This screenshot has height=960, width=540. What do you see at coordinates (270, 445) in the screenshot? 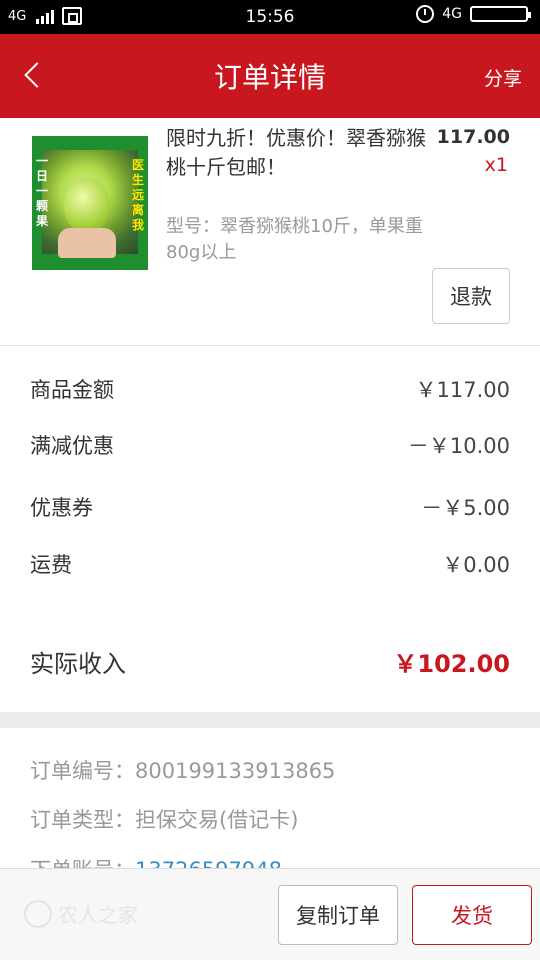
I see `amount-row-discount: 满减优惠 －￥10.00` at bounding box center [270, 445].